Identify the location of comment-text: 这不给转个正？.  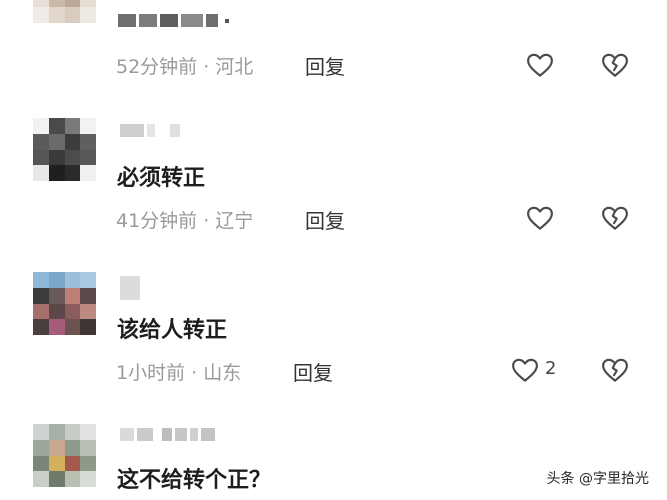
(194, 480).